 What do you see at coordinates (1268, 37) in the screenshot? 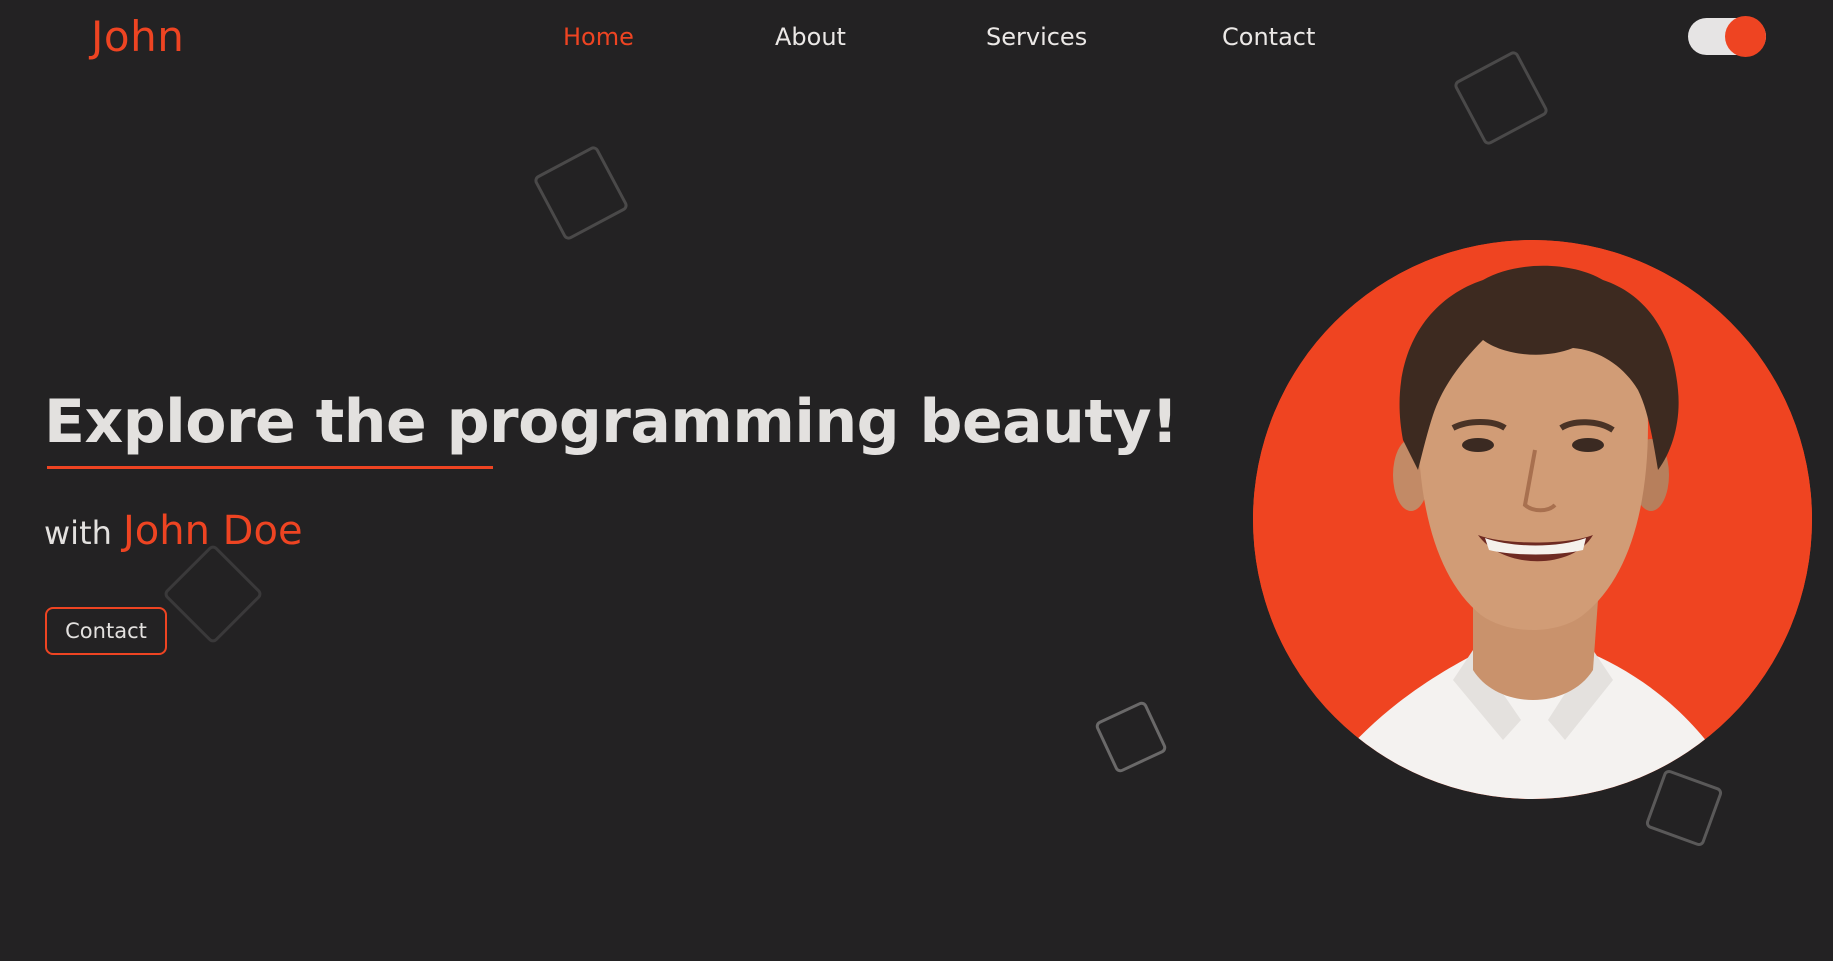
I see `nav-item-contact: Contact` at bounding box center [1268, 37].